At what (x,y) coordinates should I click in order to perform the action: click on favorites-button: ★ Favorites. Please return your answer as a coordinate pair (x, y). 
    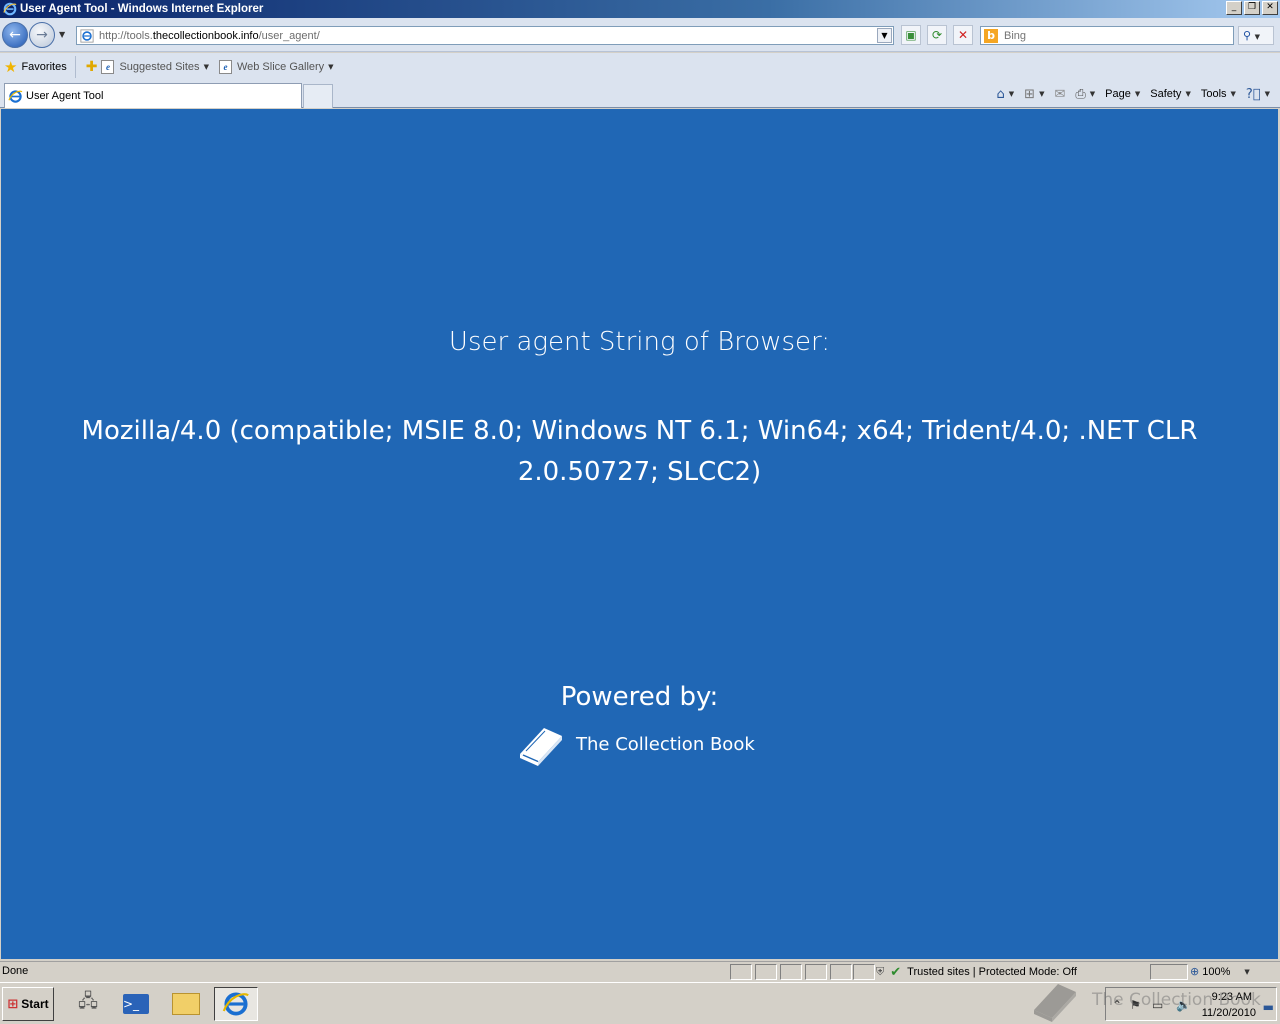
    Looking at the image, I should click on (40, 67).